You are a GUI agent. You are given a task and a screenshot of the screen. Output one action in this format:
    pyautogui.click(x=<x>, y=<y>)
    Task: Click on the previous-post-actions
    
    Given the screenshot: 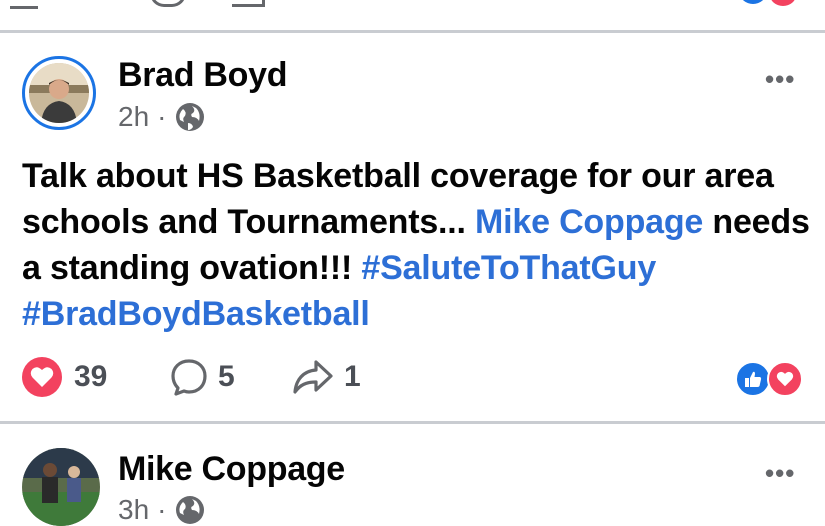 What is the action you would take?
    pyautogui.click(x=412, y=15)
    